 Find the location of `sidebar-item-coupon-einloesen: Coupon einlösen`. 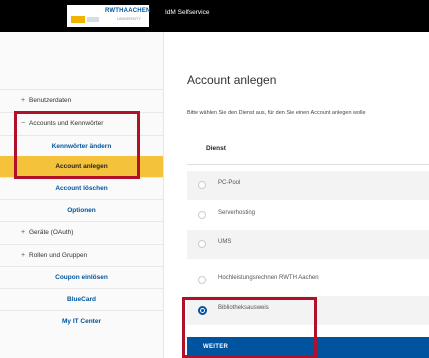

sidebar-item-coupon-einloesen: Coupon einlösen is located at coordinates (81, 276).